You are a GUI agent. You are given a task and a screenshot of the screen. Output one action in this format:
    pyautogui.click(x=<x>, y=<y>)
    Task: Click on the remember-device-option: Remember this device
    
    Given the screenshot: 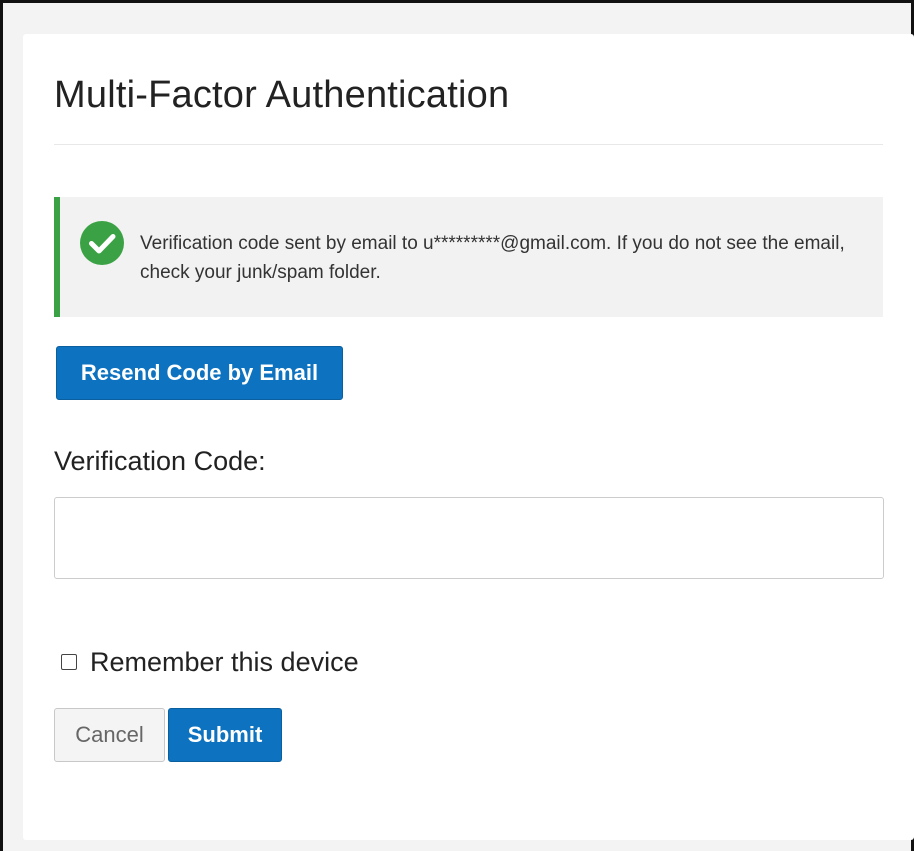 What is the action you would take?
    pyautogui.click(x=210, y=662)
    